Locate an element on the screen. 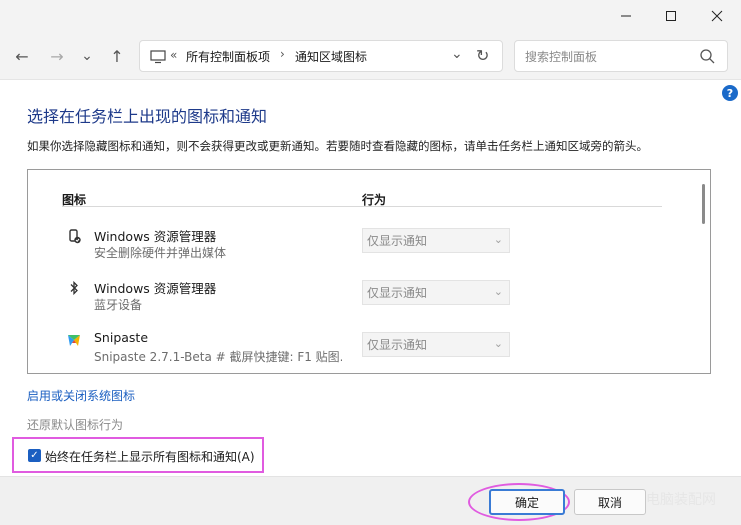 Image resolution: width=741 pixels, height=525 pixels. address-bar: « 所有控制面板项 › 通知区域图标 ⌄ ↻ is located at coordinates (321, 56).